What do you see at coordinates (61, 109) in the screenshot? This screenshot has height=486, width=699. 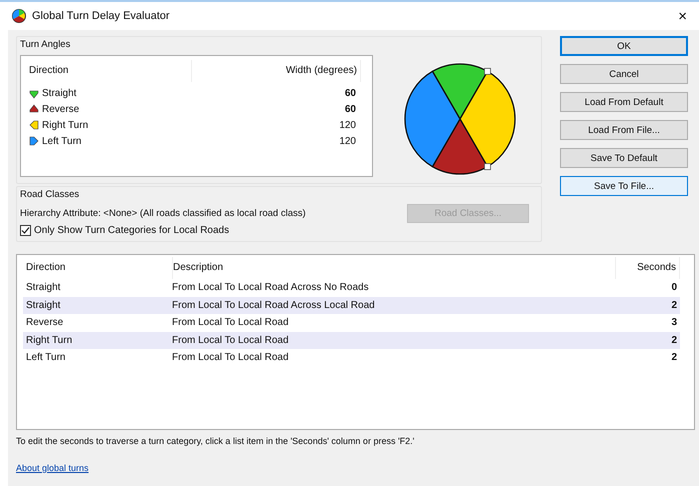 I see `direction-label: Reverse` at bounding box center [61, 109].